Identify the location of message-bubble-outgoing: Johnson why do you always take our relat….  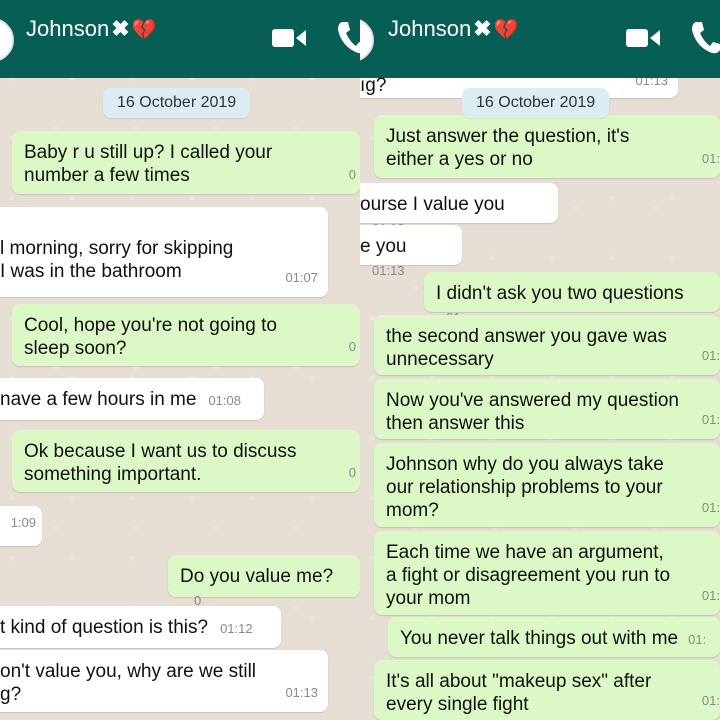
(547, 485).